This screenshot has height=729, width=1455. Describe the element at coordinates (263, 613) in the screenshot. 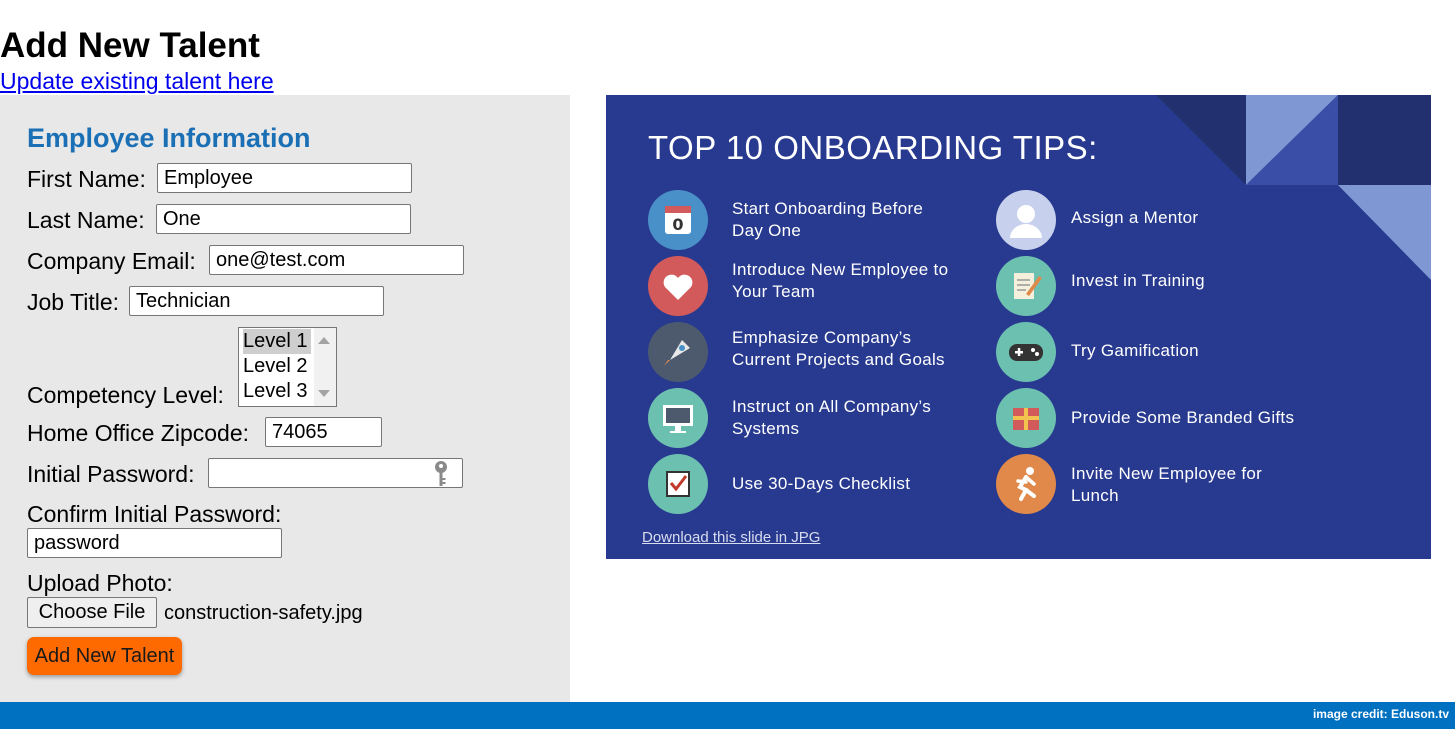

I see `chosen-file-name: construction-safety.jpg` at that location.